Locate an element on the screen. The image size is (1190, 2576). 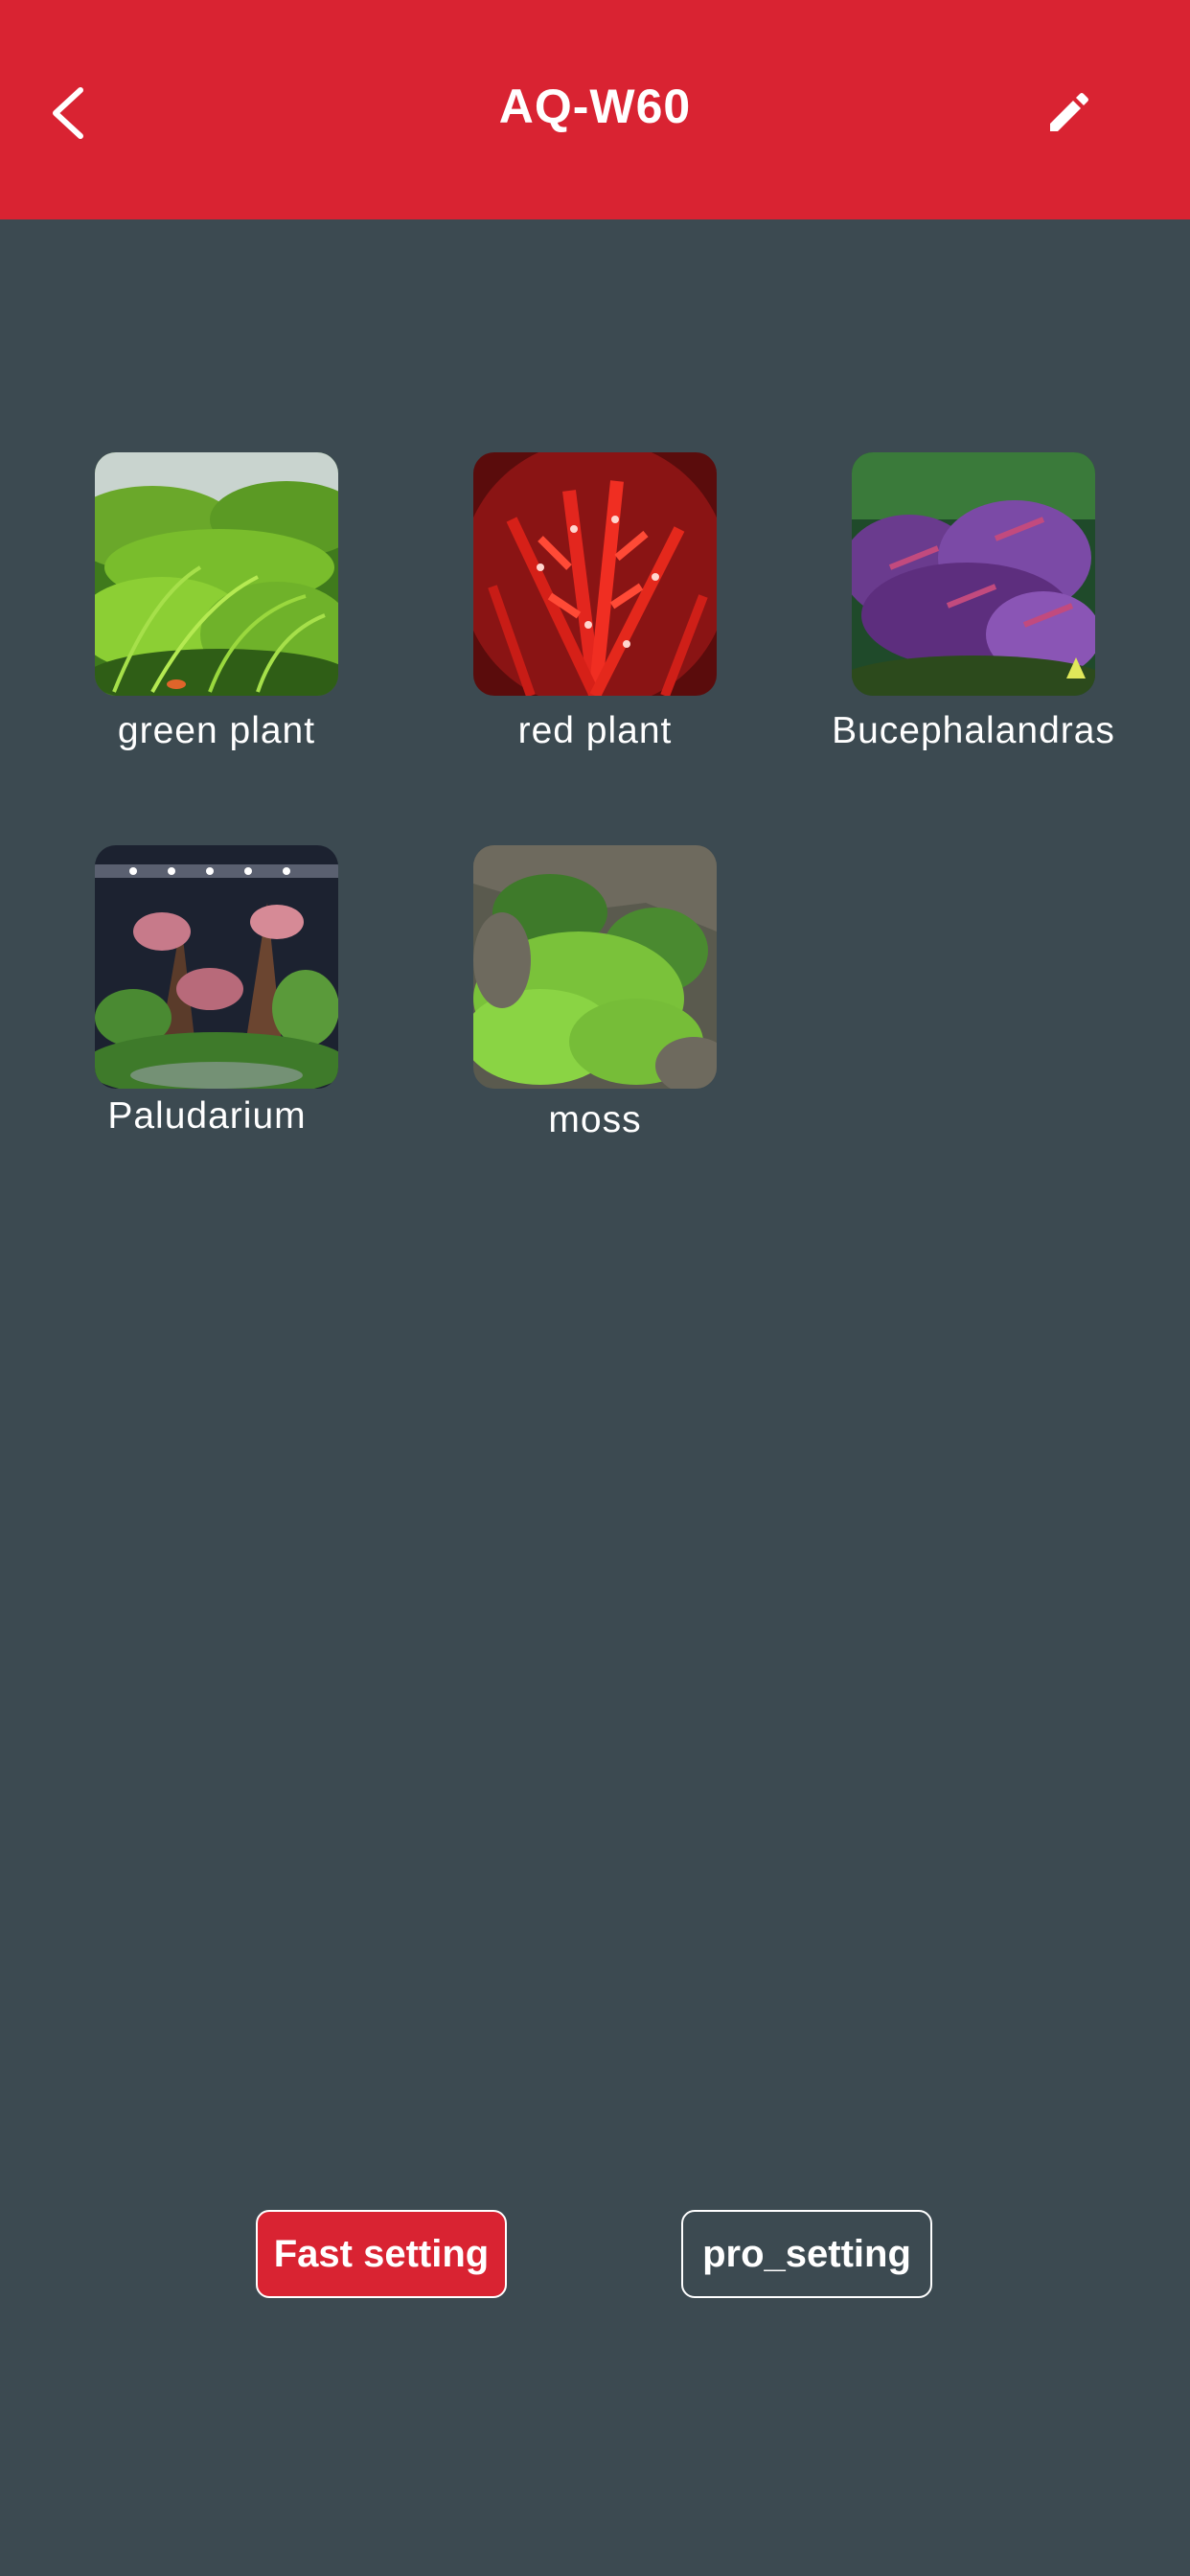
scene-label-paludarium: Paludarium is located at coordinates (207, 1116).